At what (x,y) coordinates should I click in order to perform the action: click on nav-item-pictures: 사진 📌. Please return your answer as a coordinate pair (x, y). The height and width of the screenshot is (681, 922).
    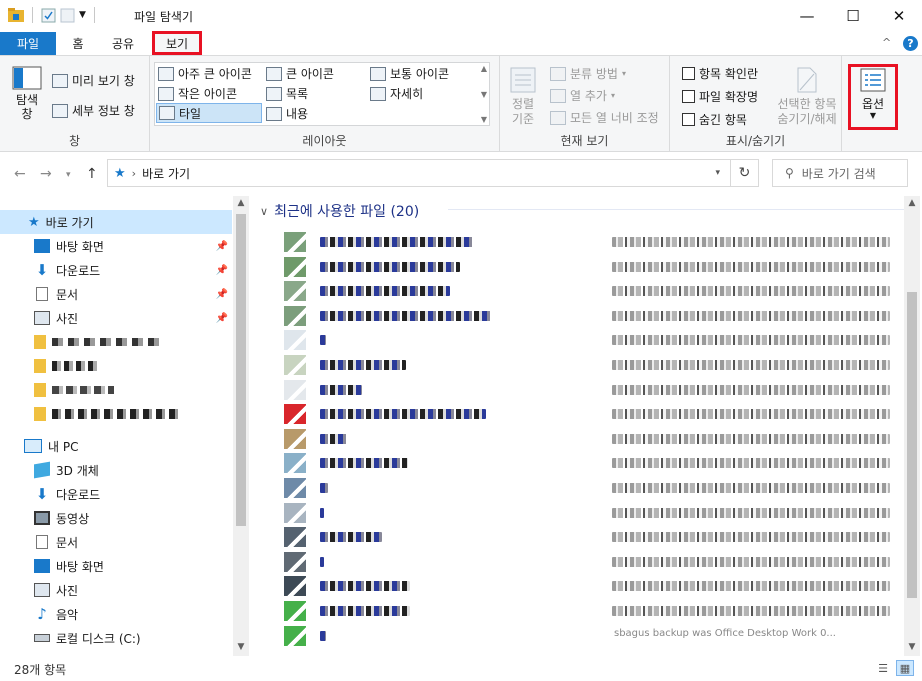
    Looking at the image, I should click on (116, 318).